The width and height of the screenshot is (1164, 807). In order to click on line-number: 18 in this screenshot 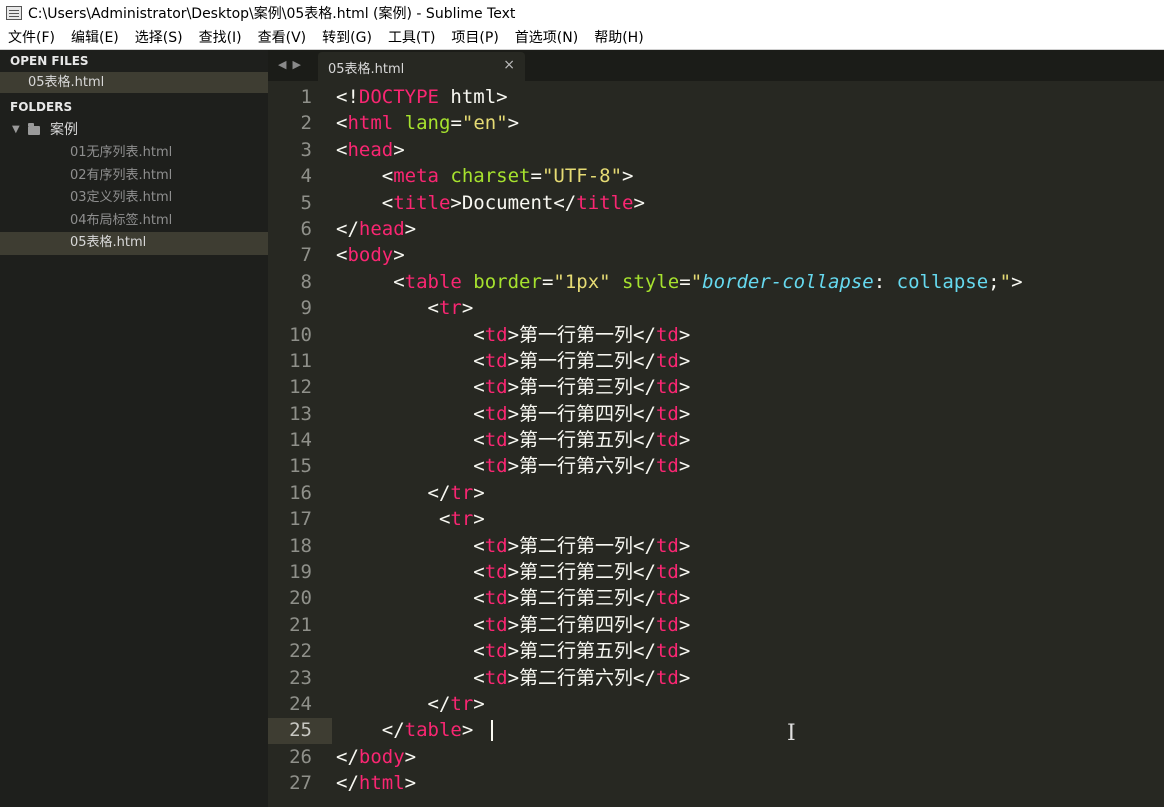, I will do `click(300, 545)`.